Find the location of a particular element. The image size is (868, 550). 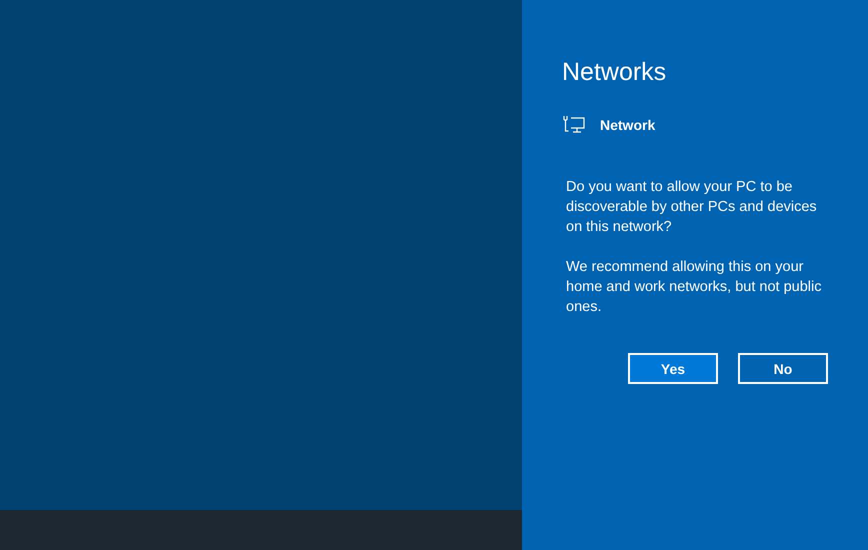

description-text: We recommend allowing this on your home and work networks, but not public ones. is located at coordinates (694, 287).